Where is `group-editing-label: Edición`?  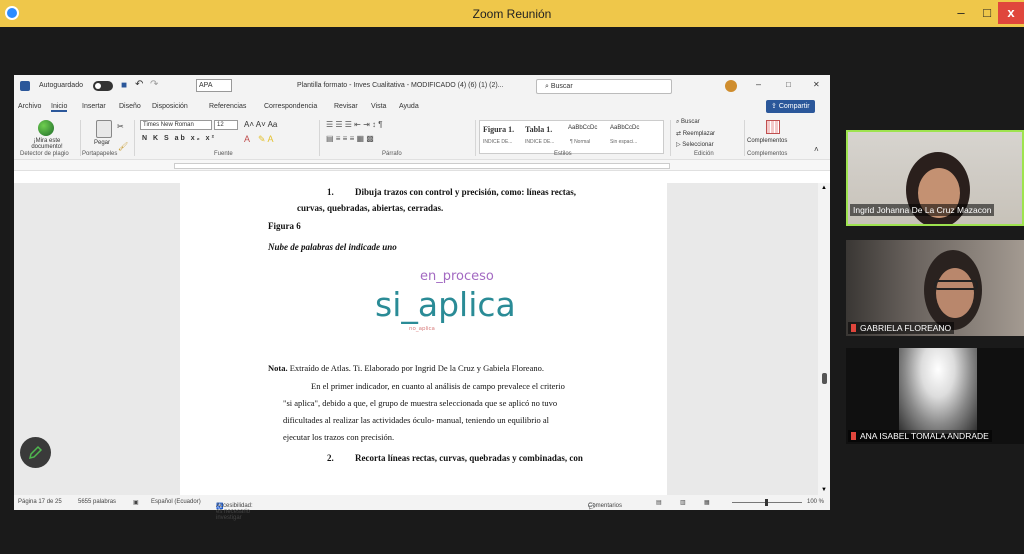
group-editing-label: Edición is located at coordinates (704, 154).